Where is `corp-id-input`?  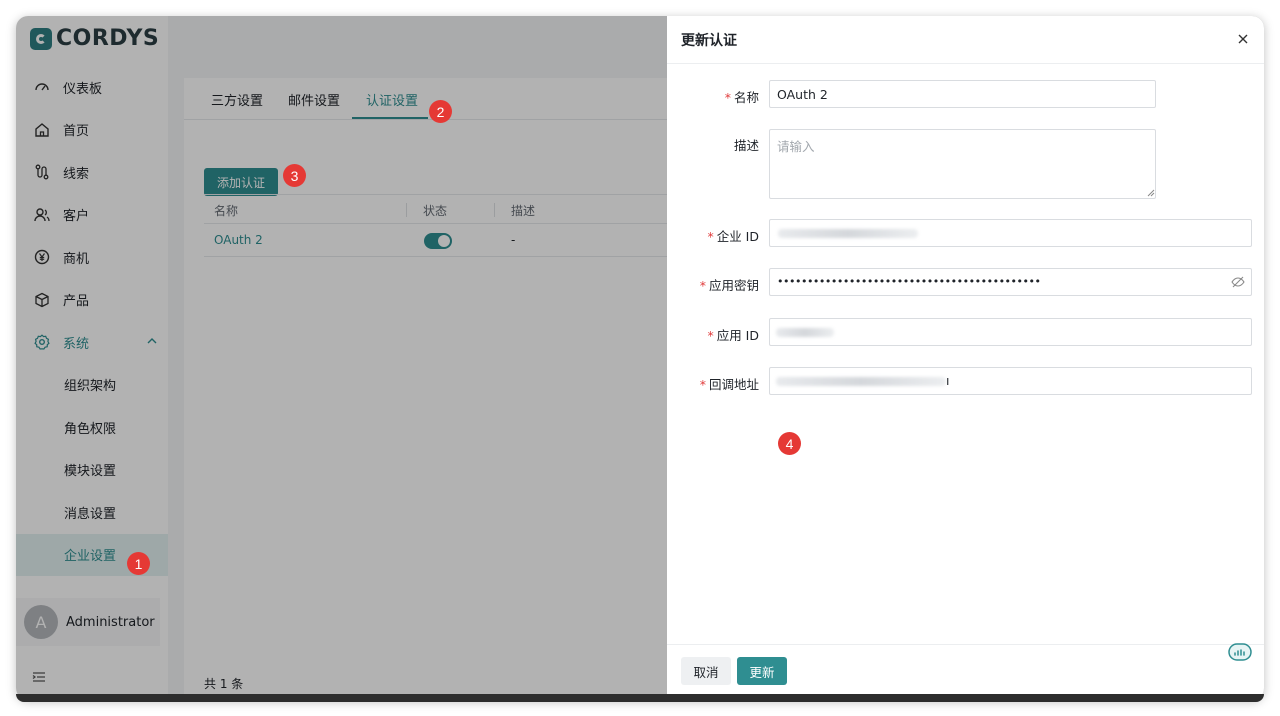
corp-id-input is located at coordinates (1010, 233).